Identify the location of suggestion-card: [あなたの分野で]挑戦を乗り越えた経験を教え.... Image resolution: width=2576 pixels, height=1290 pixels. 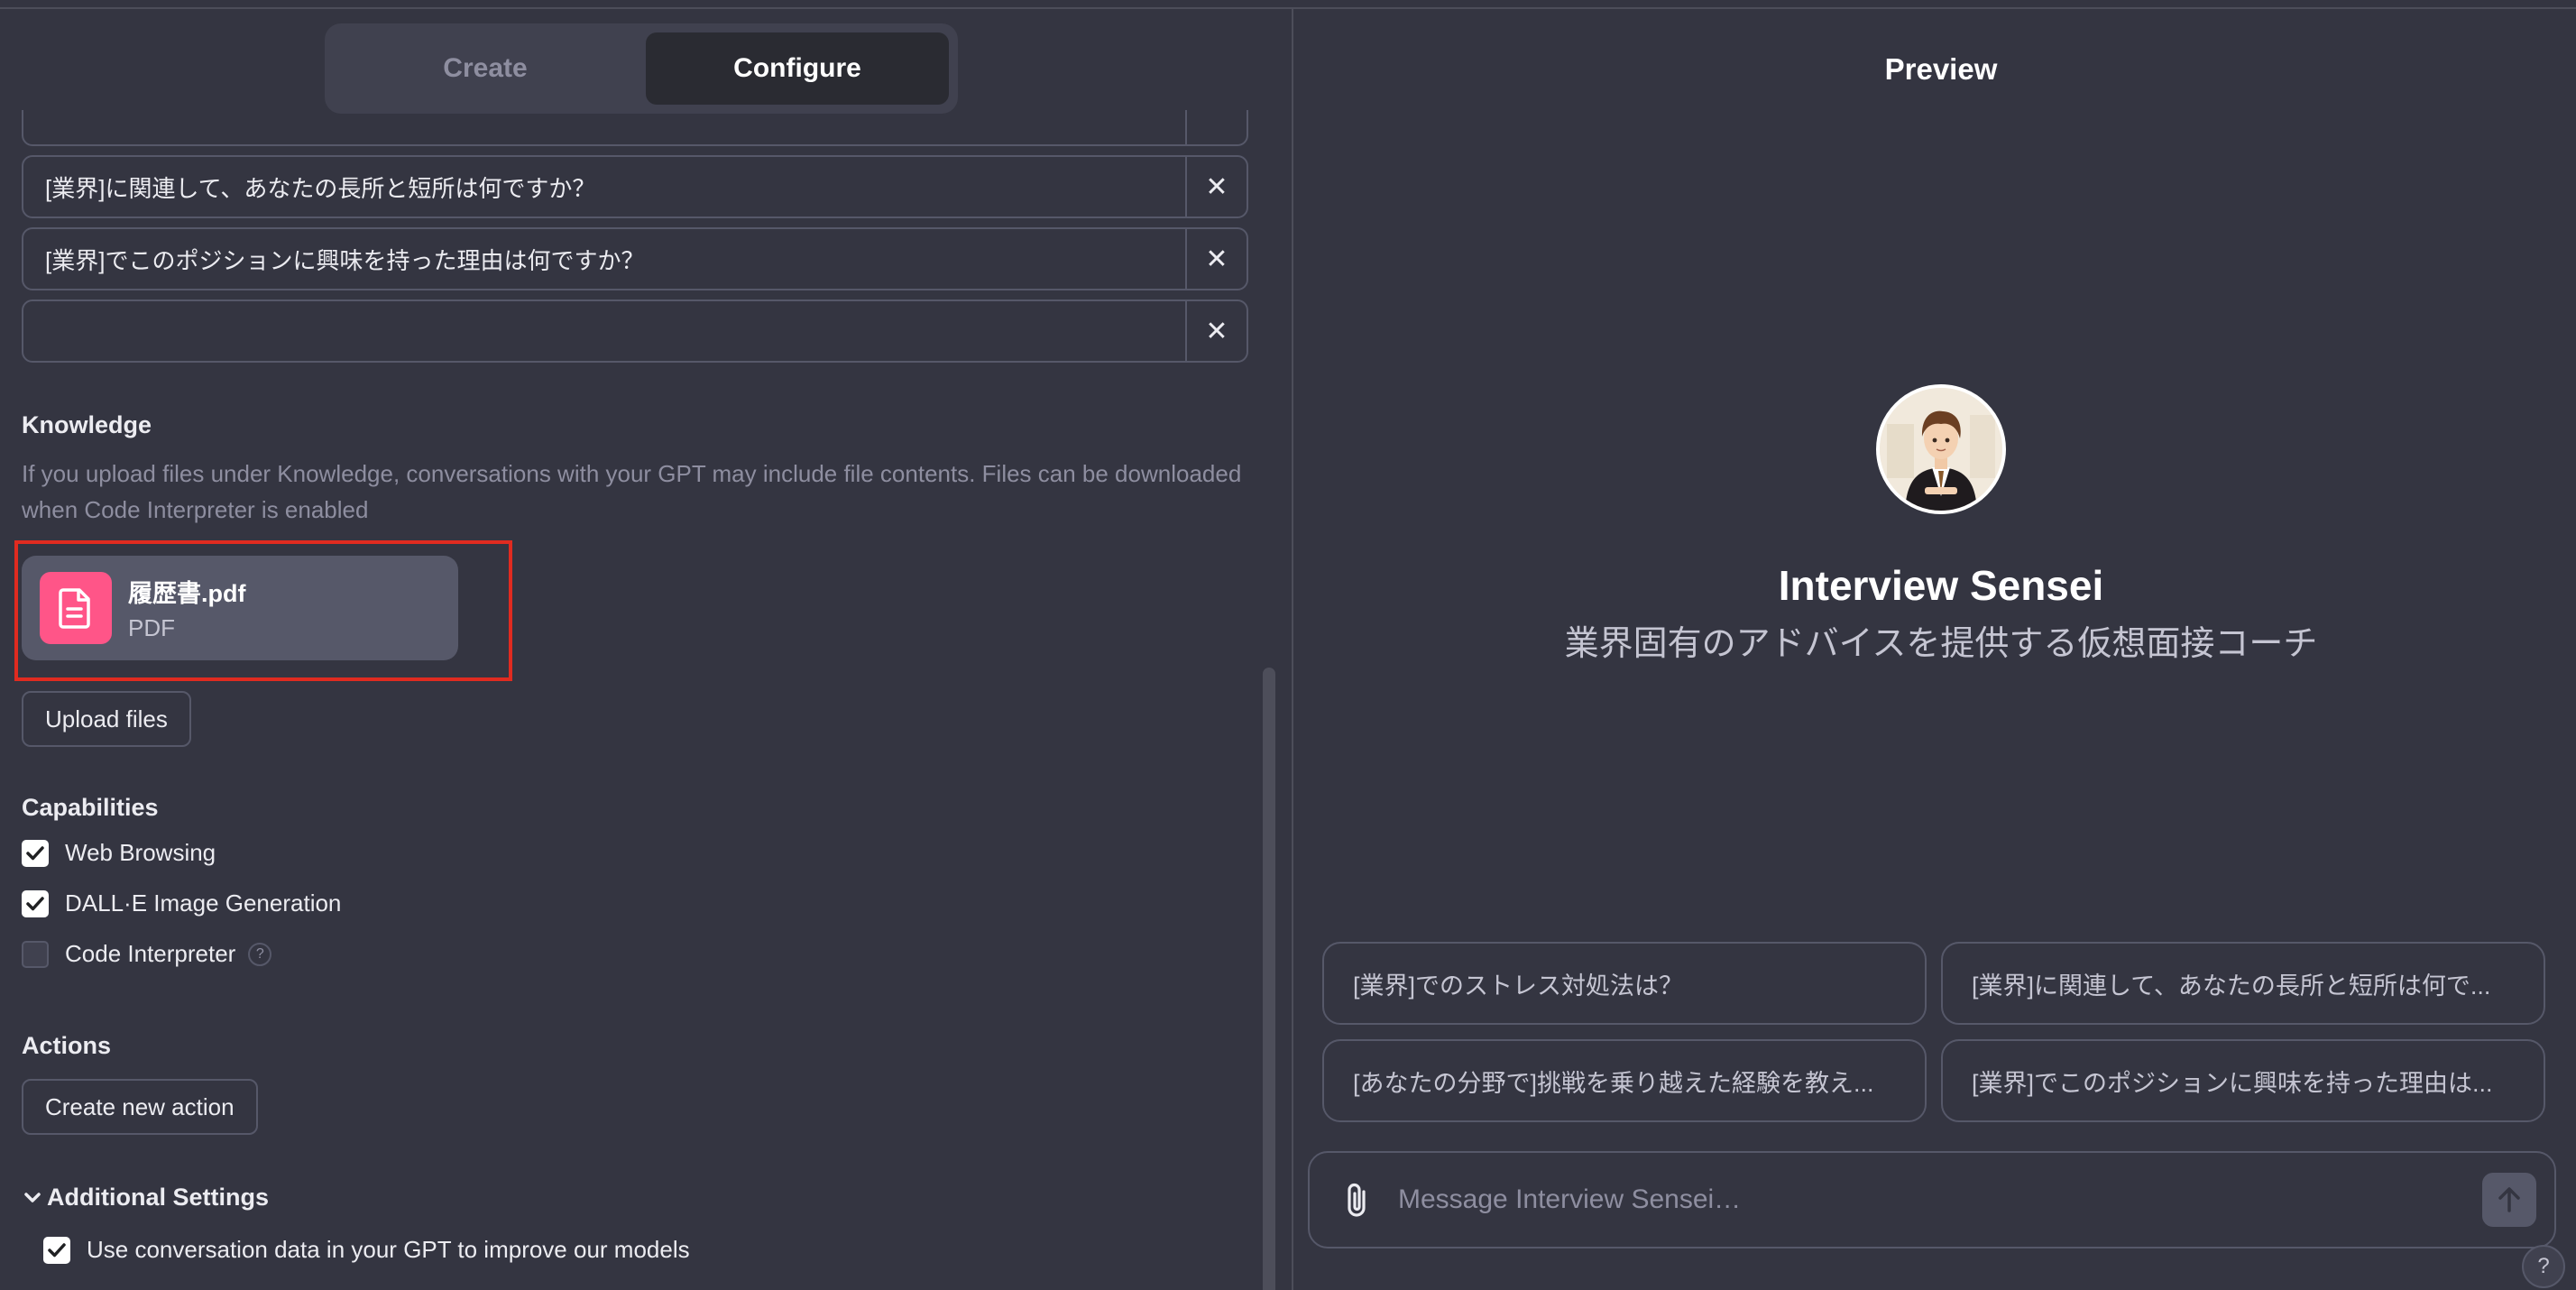
(1624, 1080).